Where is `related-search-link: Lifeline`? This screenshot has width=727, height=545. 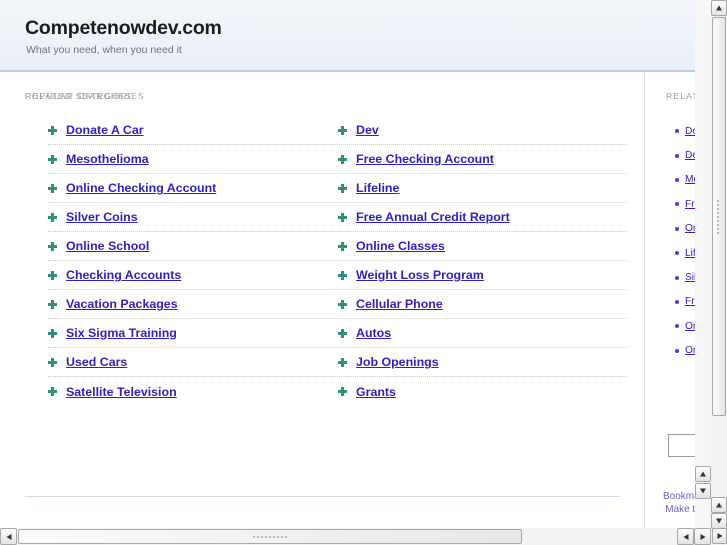 related-search-link: Lifeline is located at coordinates (377, 188).